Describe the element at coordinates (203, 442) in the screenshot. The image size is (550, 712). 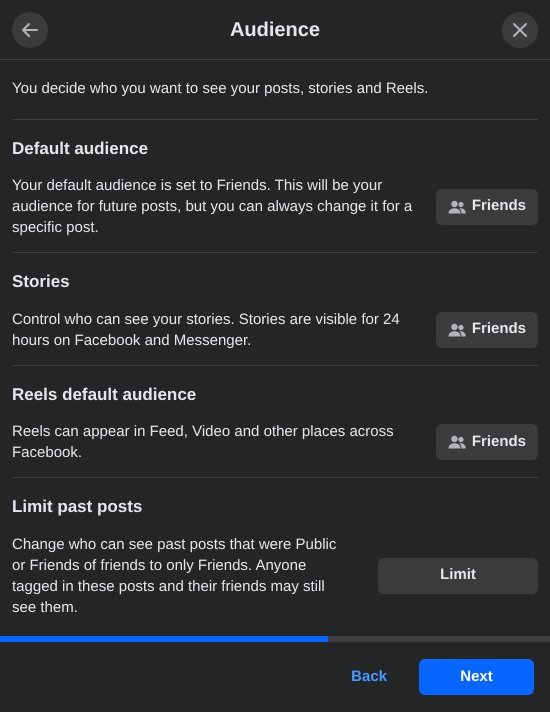
I see `section-description: Reels can appear in Feed, Video and other places across Facebook.` at that location.